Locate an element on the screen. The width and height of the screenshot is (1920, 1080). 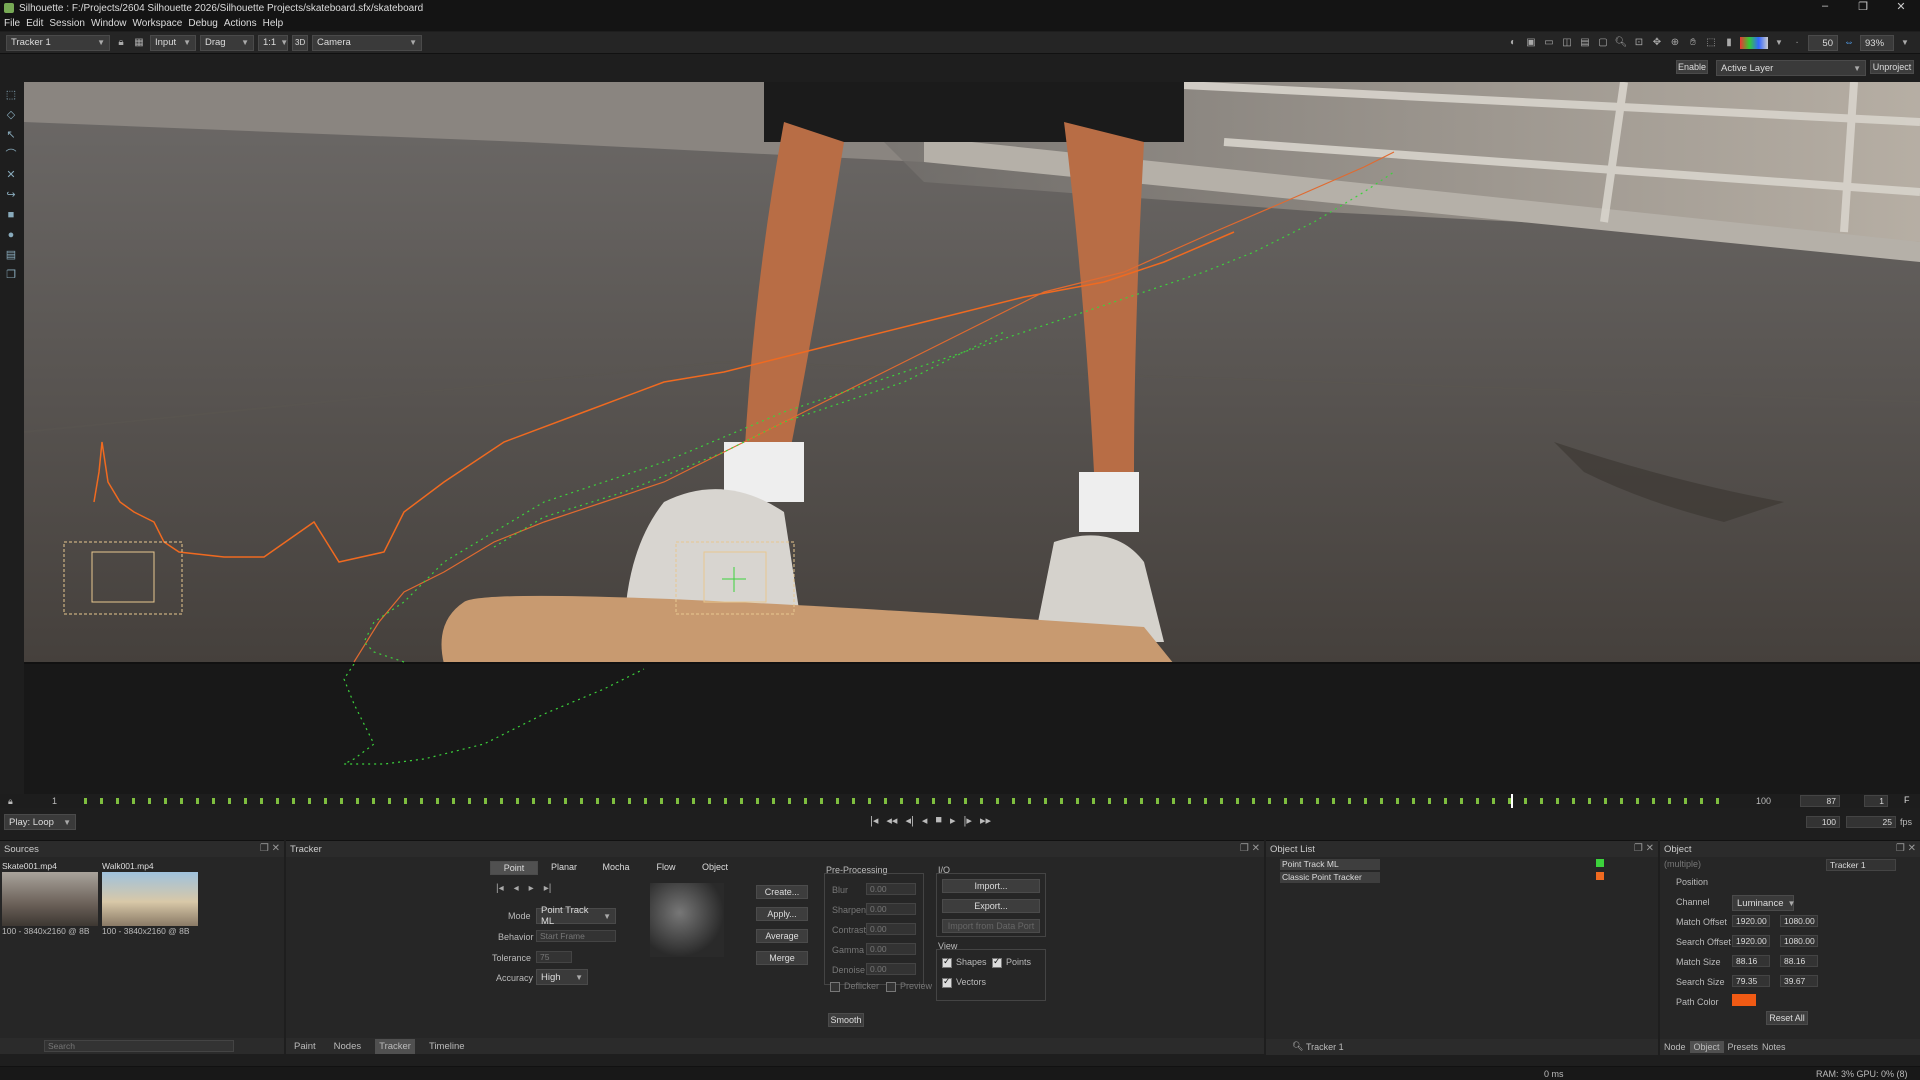
select-tool-icon: ⬚ is located at coordinates (11, 95).